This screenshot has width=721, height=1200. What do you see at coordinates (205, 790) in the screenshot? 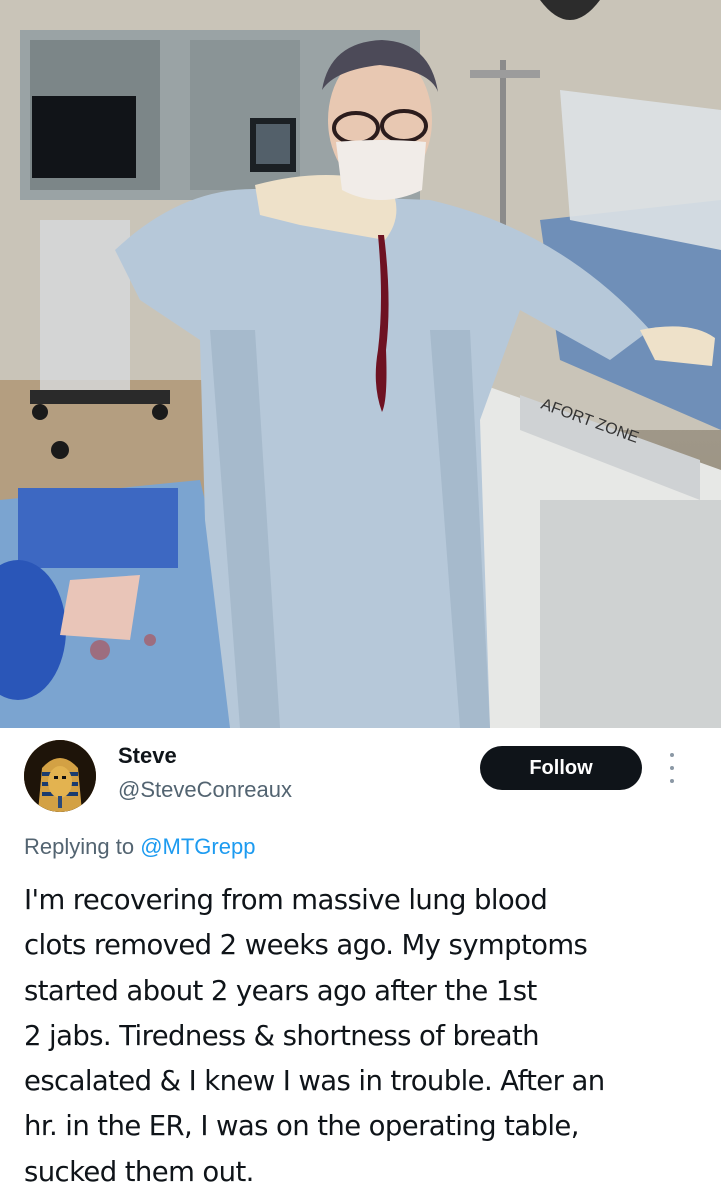
I see `author-handle: @SteveConreaux` at bounding box center [205, 790].